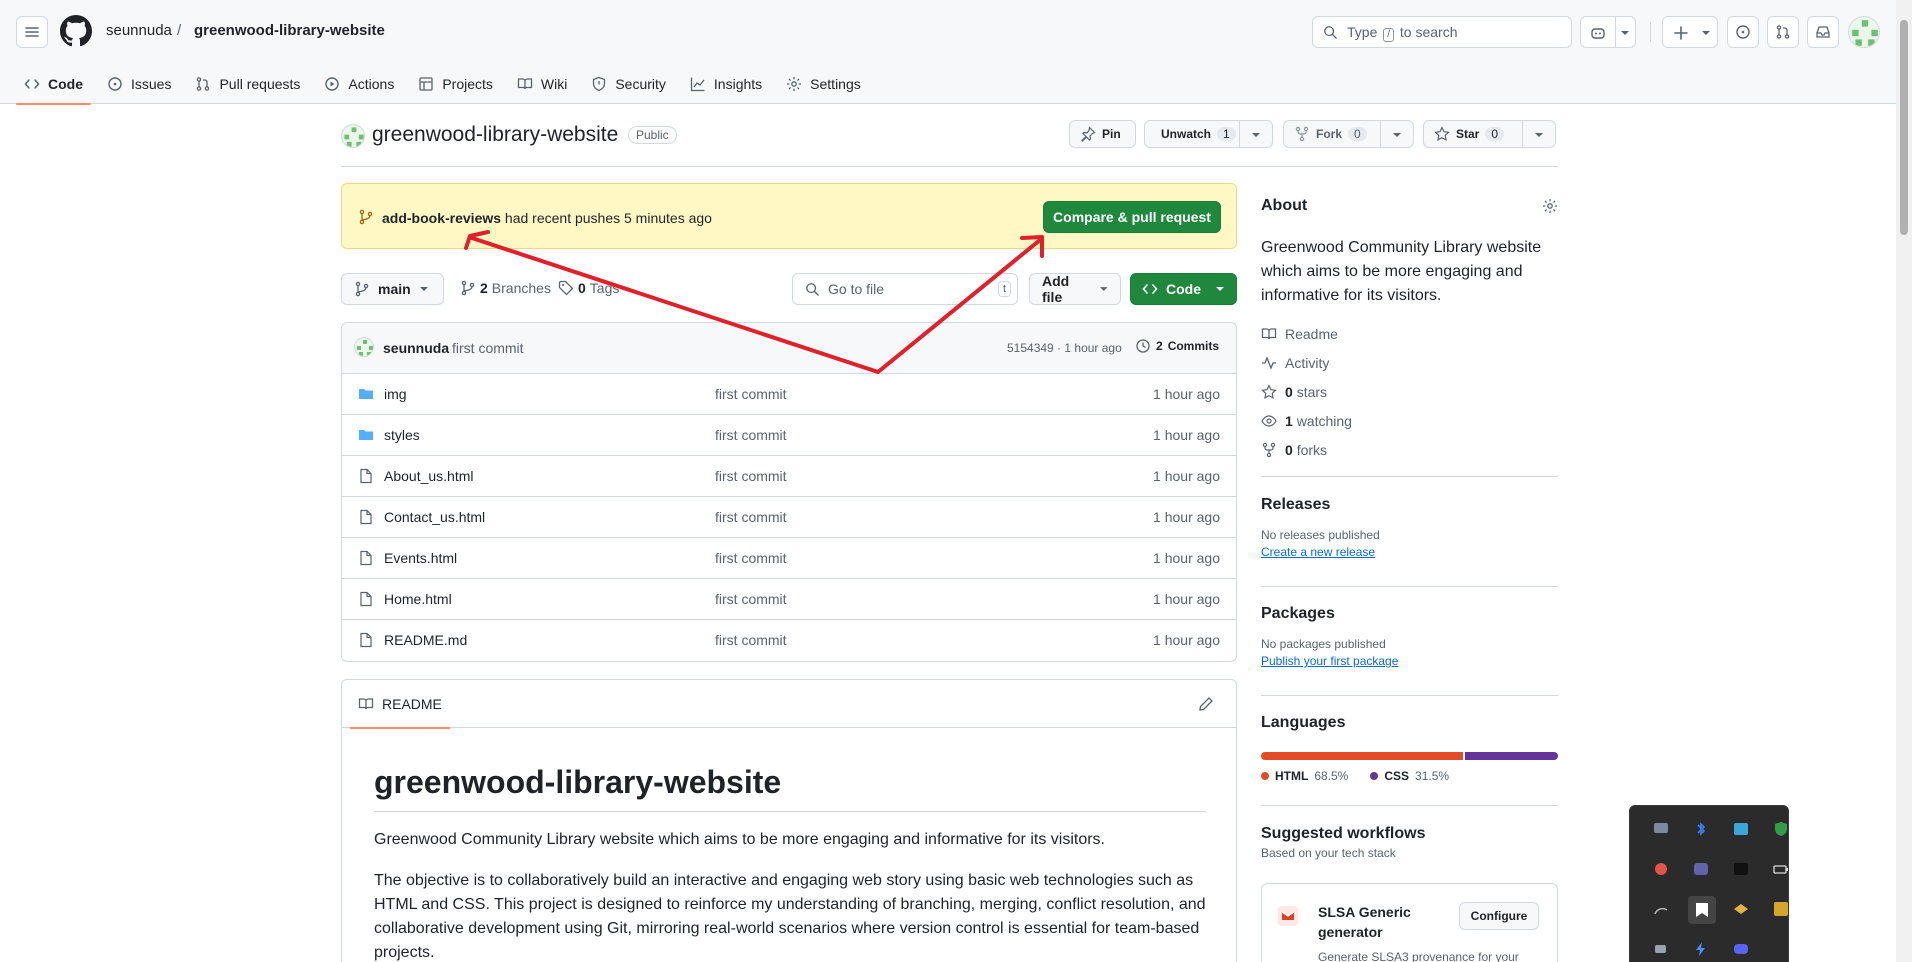 This screenshot has width=1912, height=962. What do you see at coordinates (789, 558) in the screenshot?
I see `file-row: Events.html first commit 1 hour ago` at bounding box center [789, 558].